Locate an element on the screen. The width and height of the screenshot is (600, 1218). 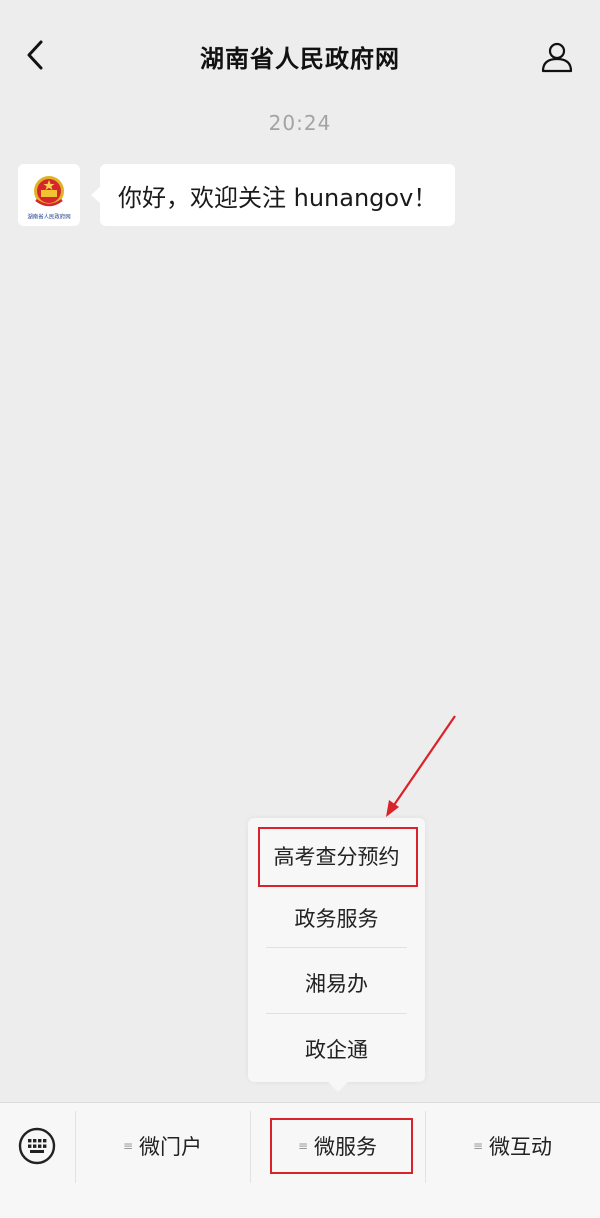
submenu-item-government-services: 政务服务 is located at coordinates (336, 917).